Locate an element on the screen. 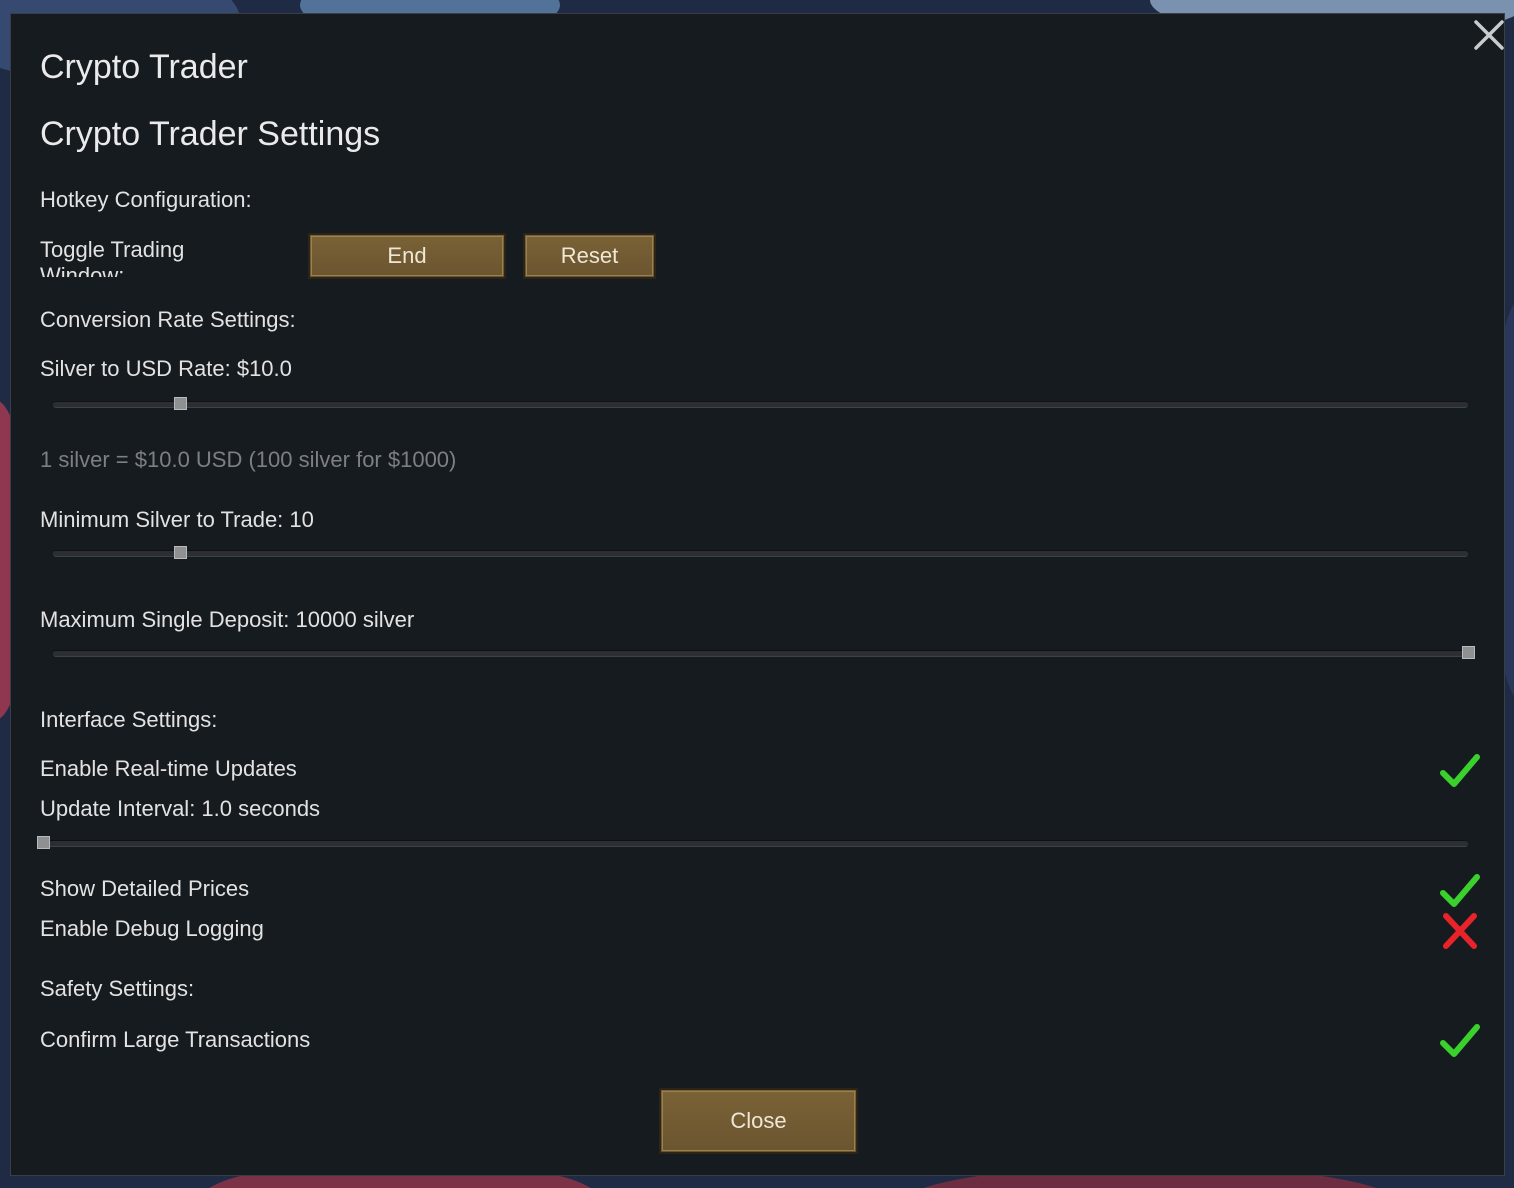  silver-usd-rate-slider is located at coordinates (760, 404).